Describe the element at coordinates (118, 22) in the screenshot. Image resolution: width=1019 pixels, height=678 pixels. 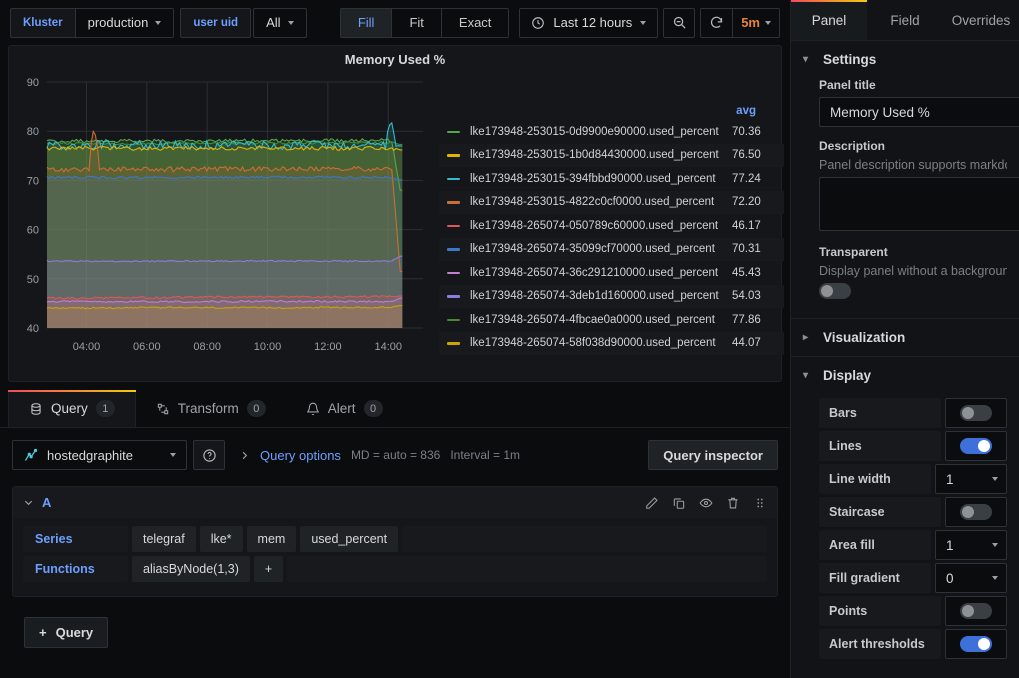
I see `variable-value-text-kluster: production` at that location.